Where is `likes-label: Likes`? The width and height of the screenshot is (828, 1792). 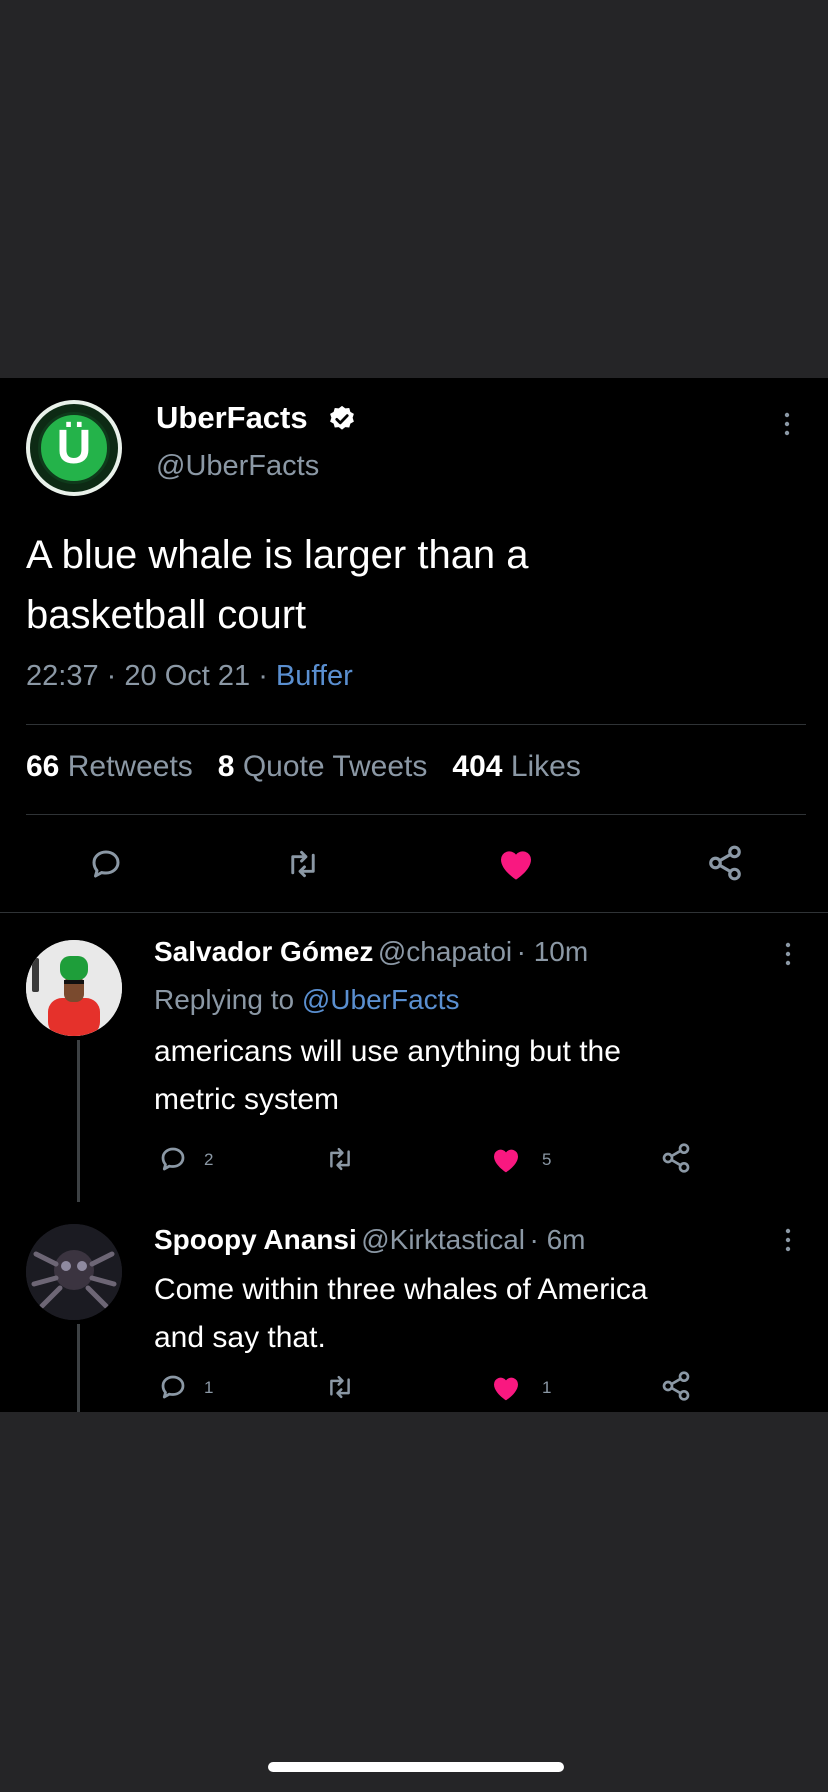
likes-label: Likes is located at coordinates (545, 766).